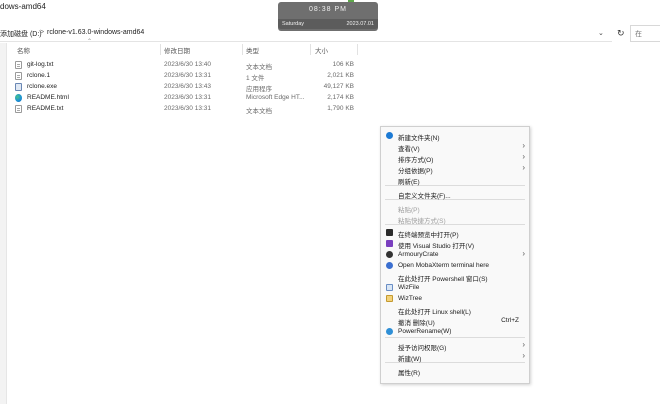  What do you see at coordinates (340, 108) in the screenshot?
I see `file-size: 1,790 KB` at bounding box center [340, 108].